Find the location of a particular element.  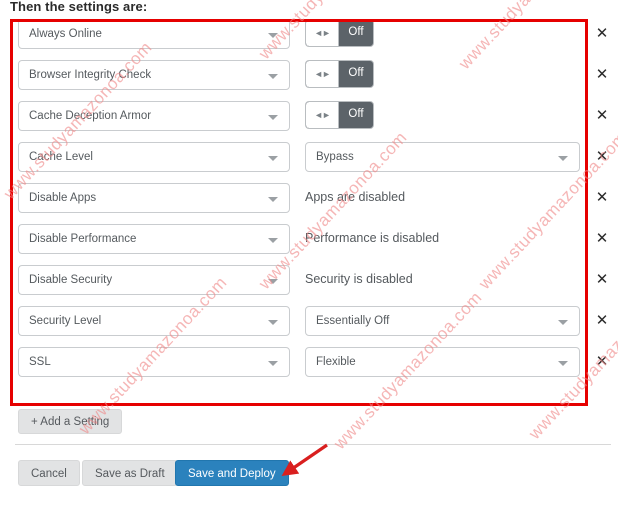

setting-row: Browser Integrity Check ◄► Off ✕ is located at coordinates (309, 80).